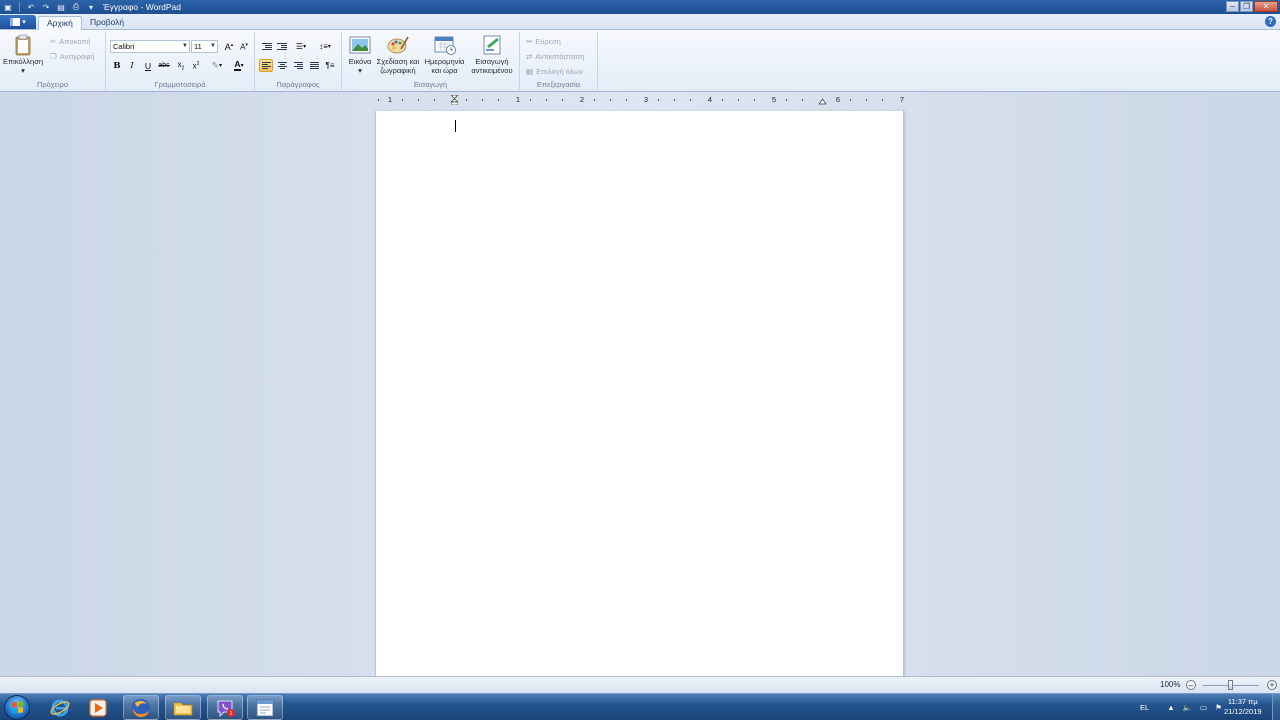 This screenshot has height=720, width=1280. I want to click on subscript-button: x2, so click(181, 65).